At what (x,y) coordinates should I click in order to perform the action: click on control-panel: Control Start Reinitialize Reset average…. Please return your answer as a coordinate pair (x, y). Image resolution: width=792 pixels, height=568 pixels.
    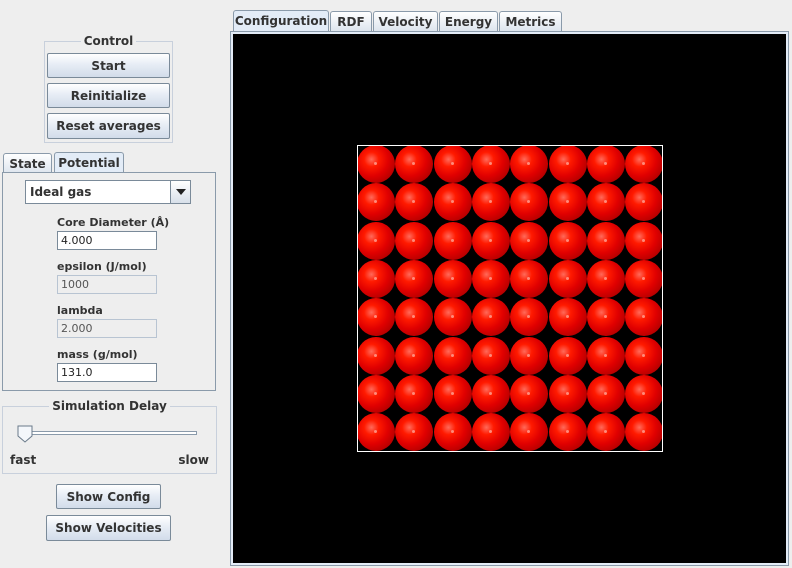
    Looking at the image, I should click on (108, 88).